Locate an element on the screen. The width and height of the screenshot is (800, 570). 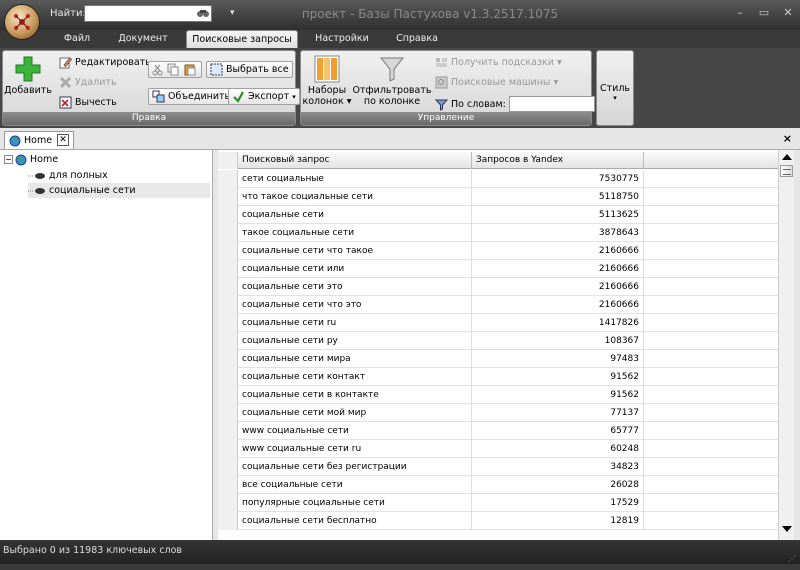
column-sets-button: Наборы колонок ▾ is located at coordinates (327, 81).